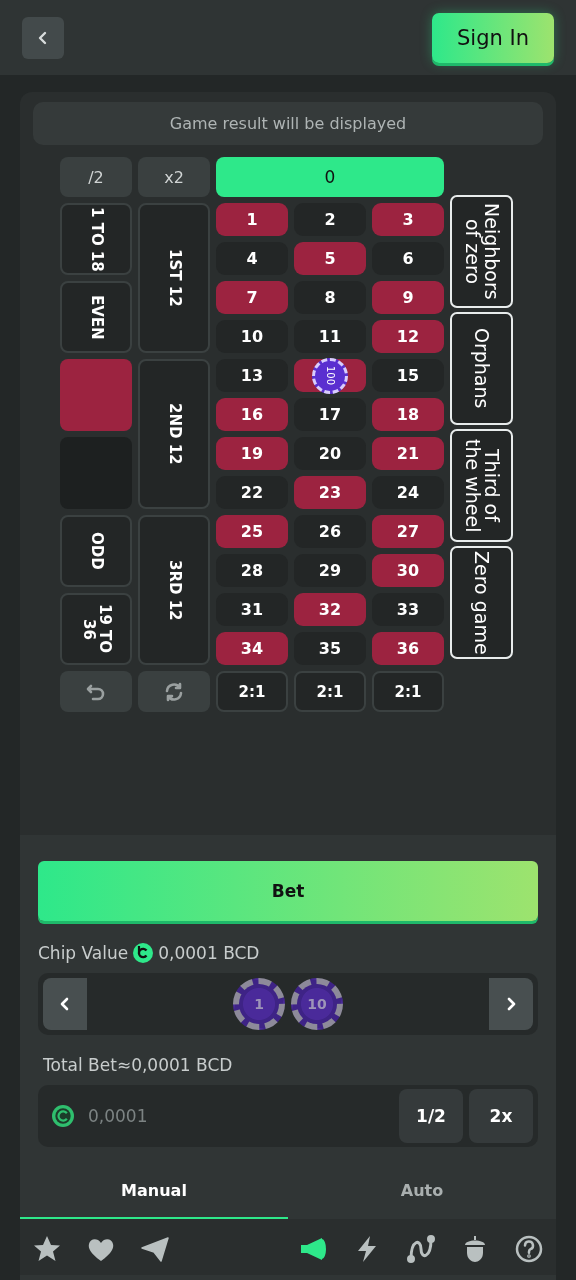 This screenshot has width=576, height=1280. What do you see at coordinates (96, 395) in the screenshot?
I see `color-bet-cell` at bounding box center [96, 395].